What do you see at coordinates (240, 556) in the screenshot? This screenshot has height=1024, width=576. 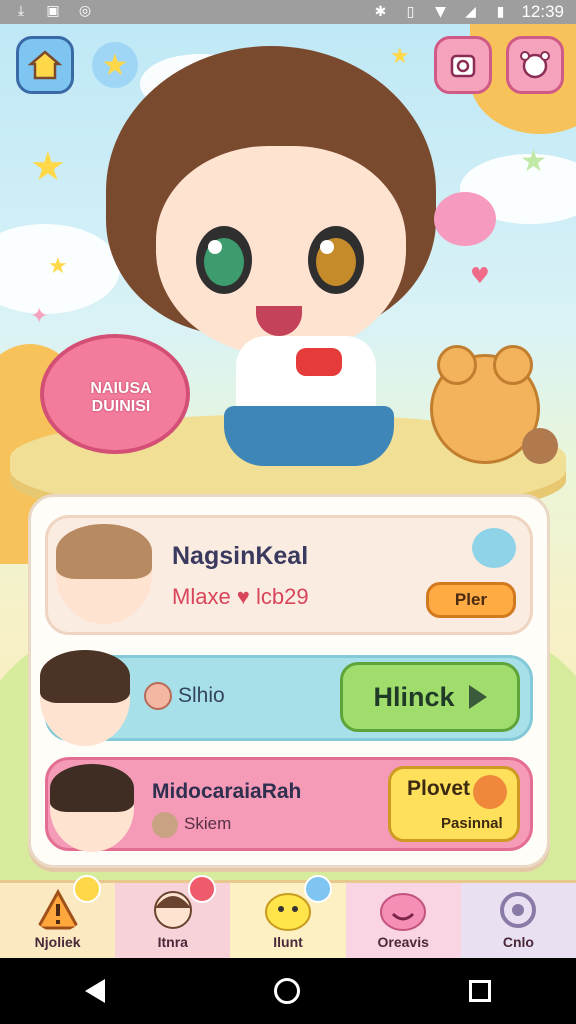 I see `card-title: NagsinKeal` at bounding box center [240, 556].